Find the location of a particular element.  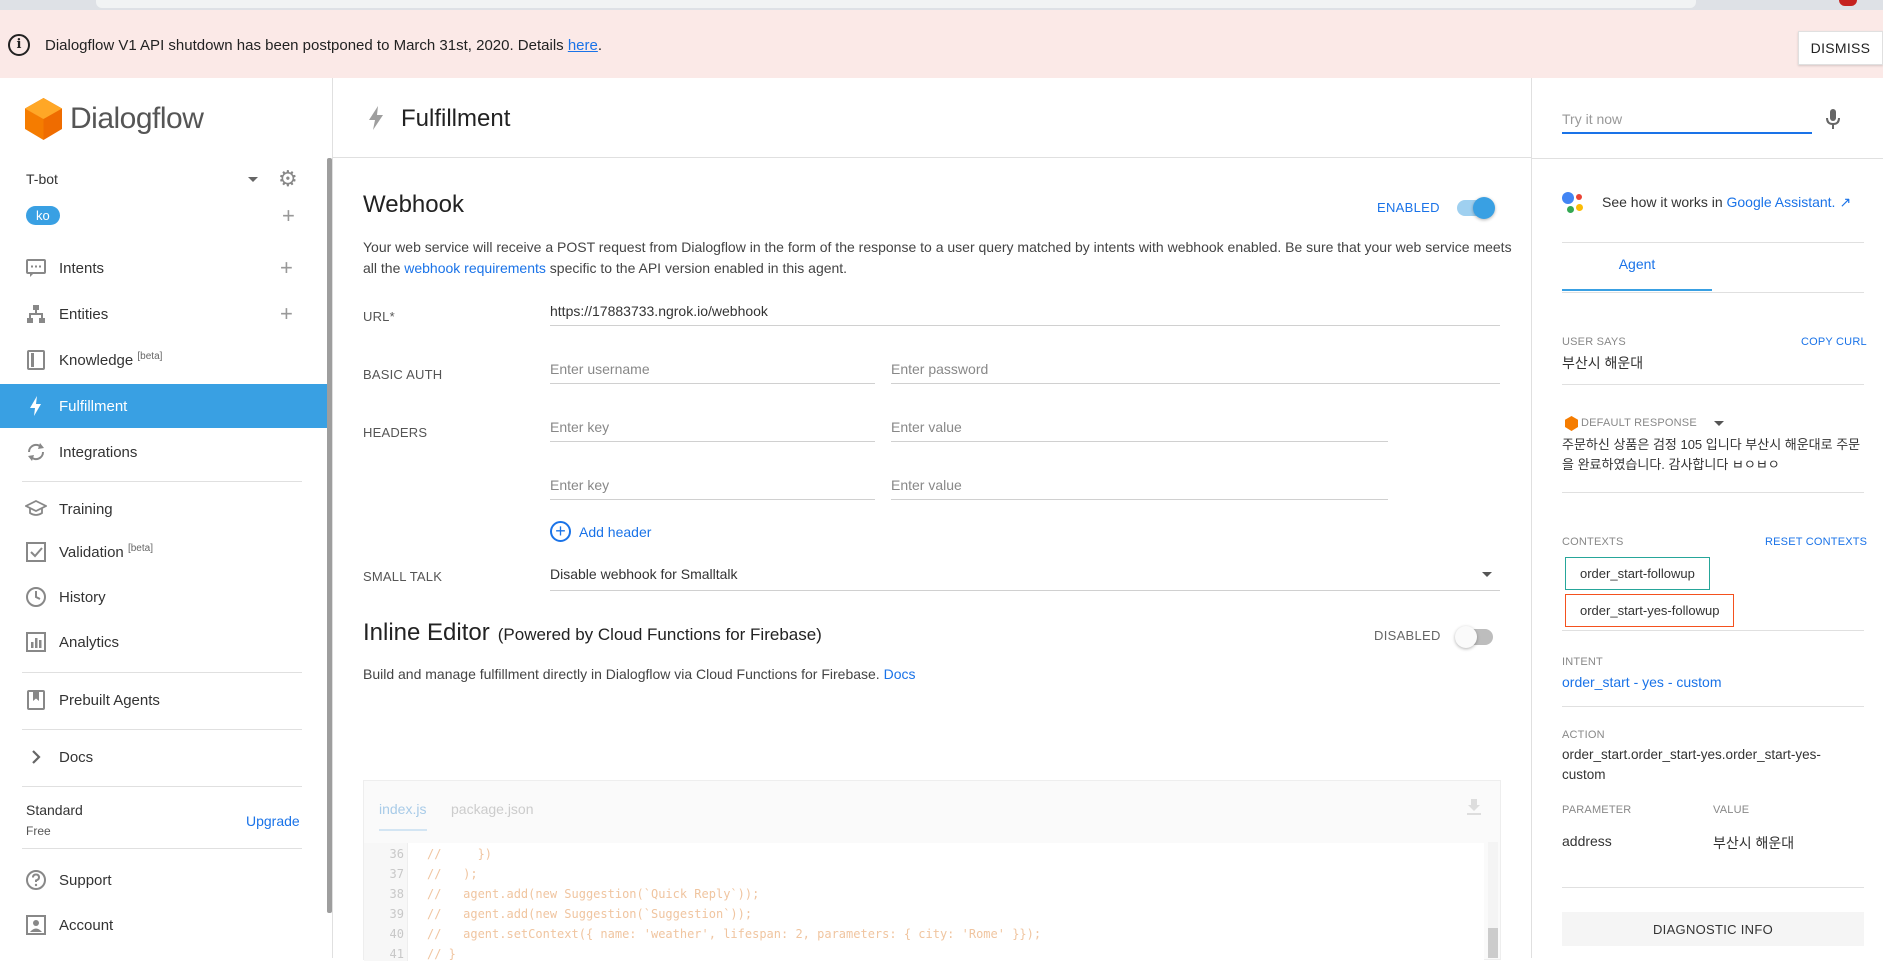

graduation-cap-icon is located at coordinates (36, 507).